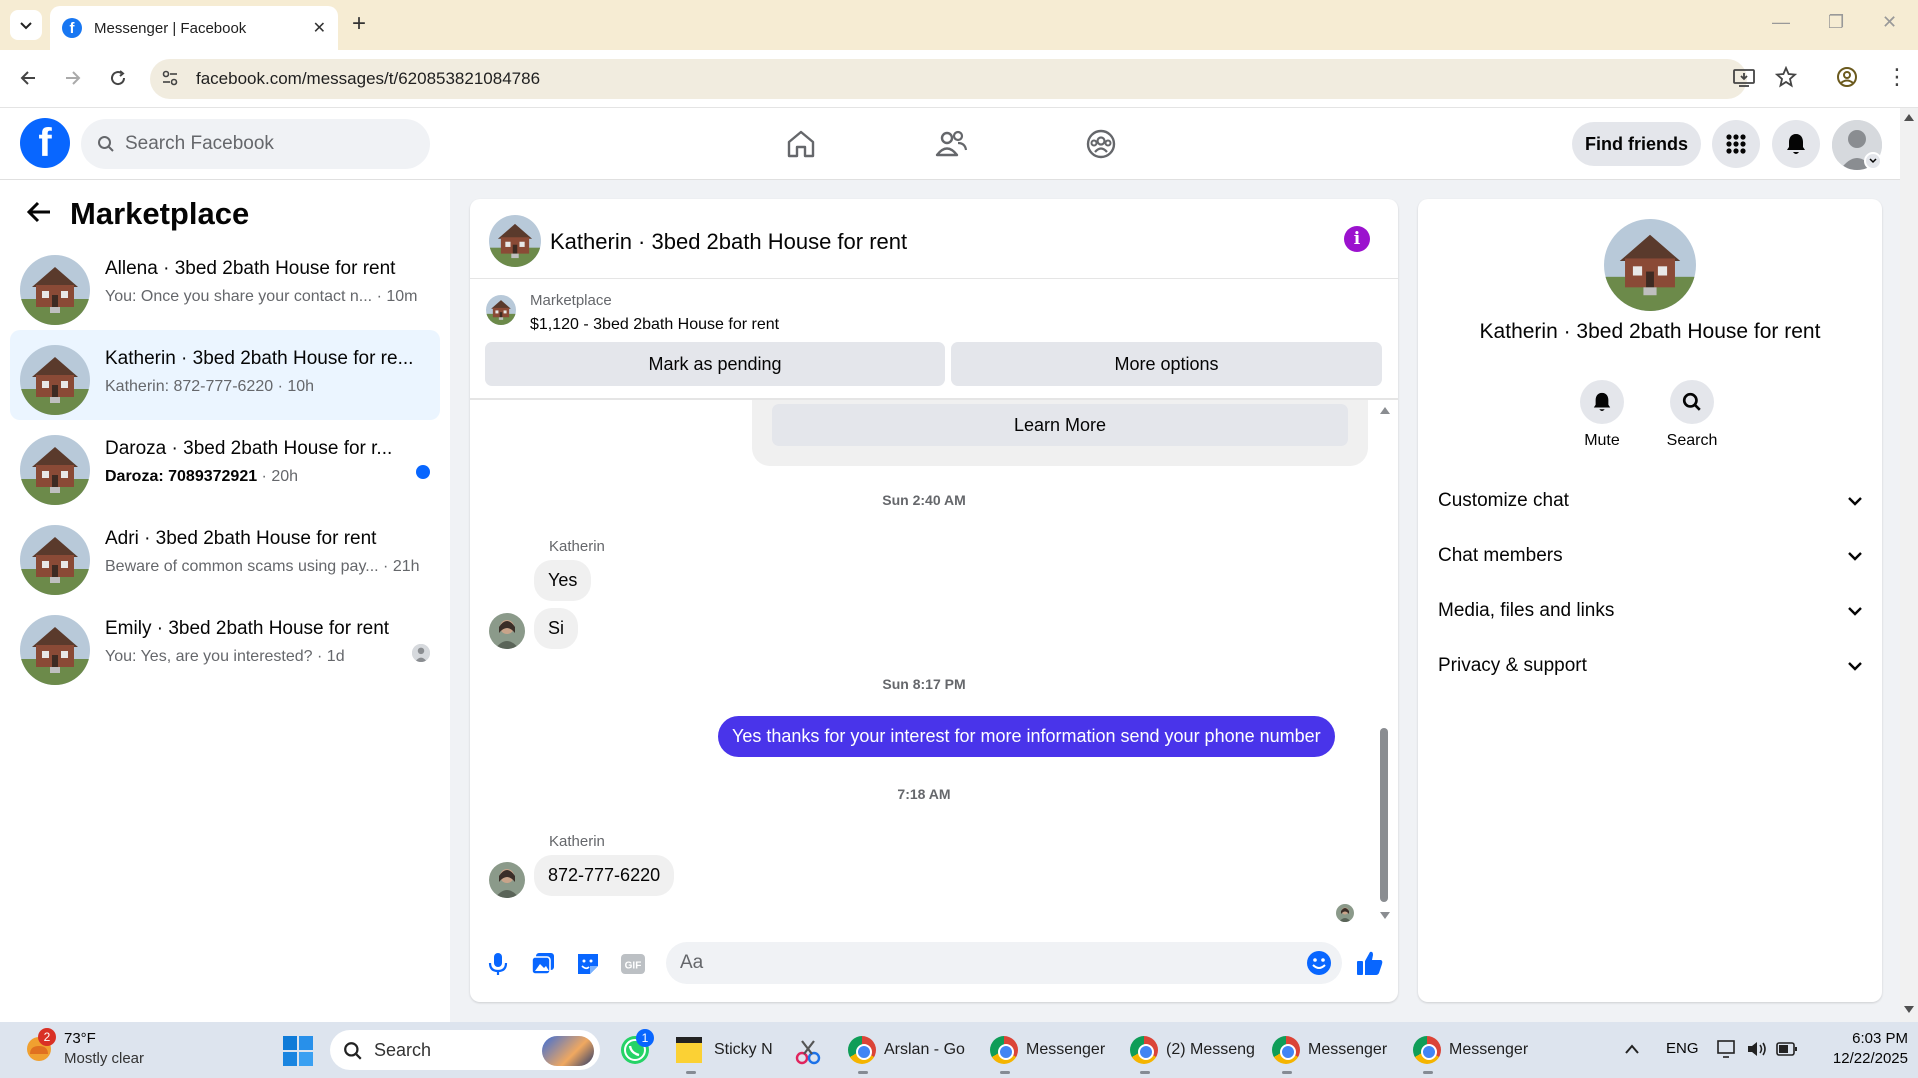 Image resolution: width=1918 pixels, height=1078 pixels. Describe the element at coordinates (1632, 1049) in the screenshot. I see `chevron-up-icon` at that location.